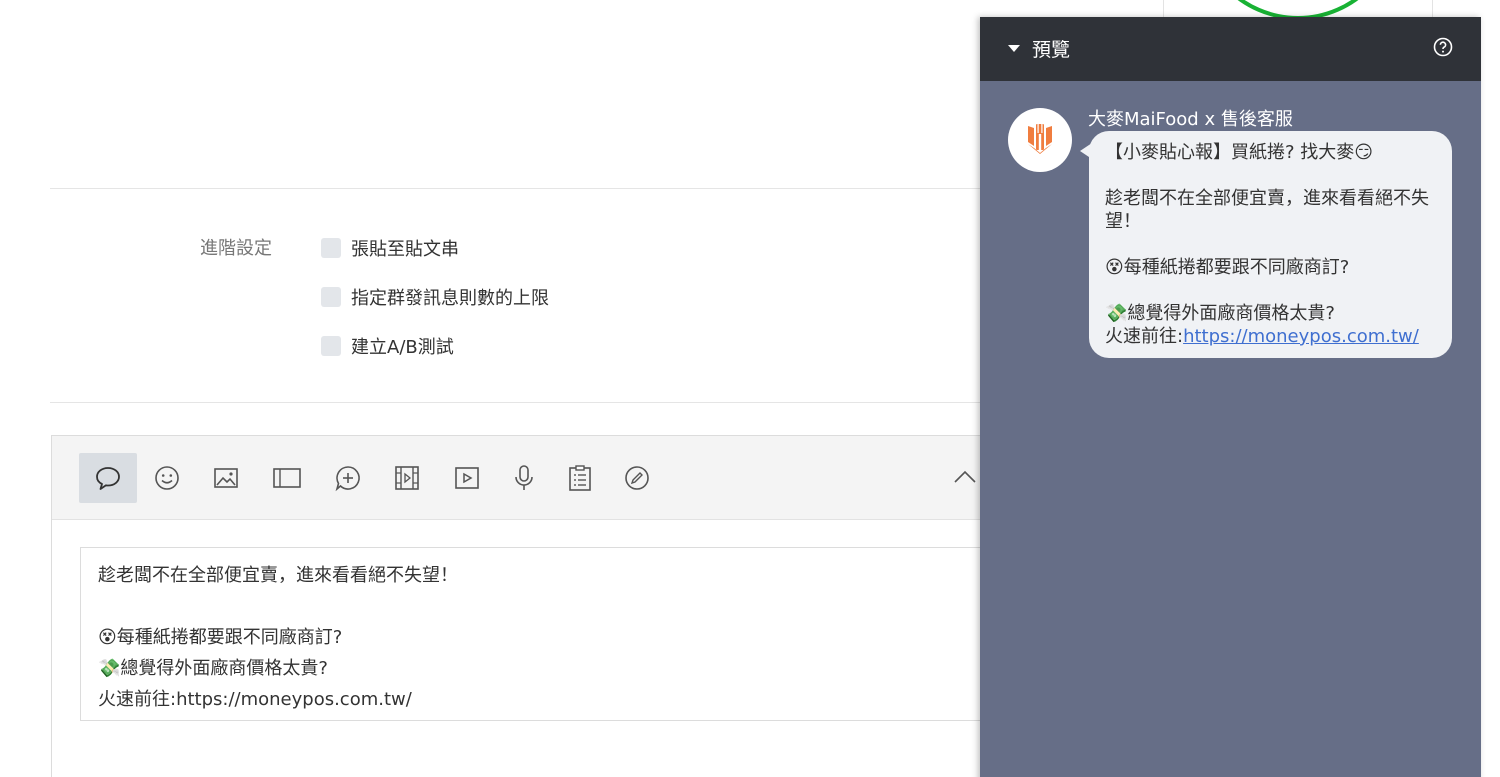  I want to click on coupon-tool, so click(637, 478).